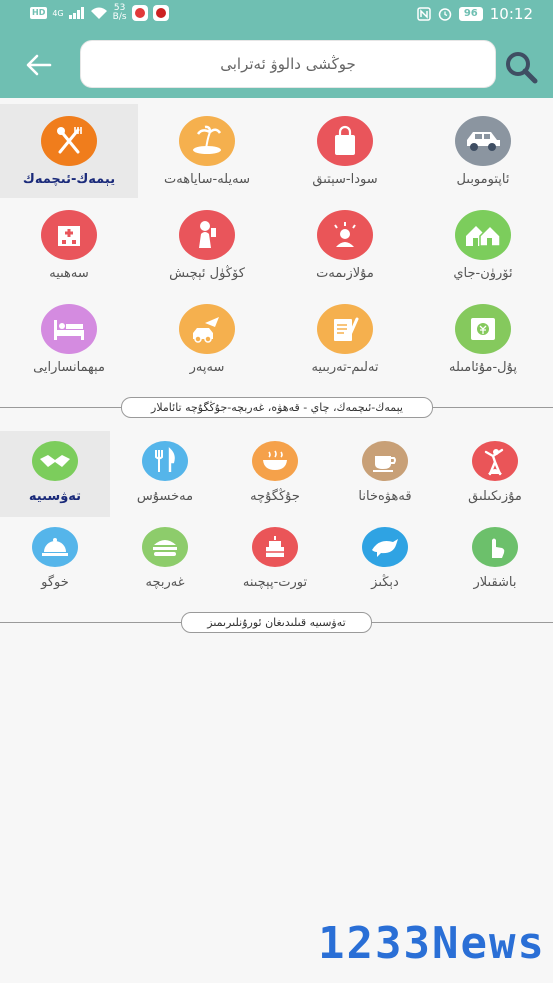 The image size is (553, 983). I want to click on header-bar: جوڭشى دالوۋ ئەترابى, so click(276, 64).